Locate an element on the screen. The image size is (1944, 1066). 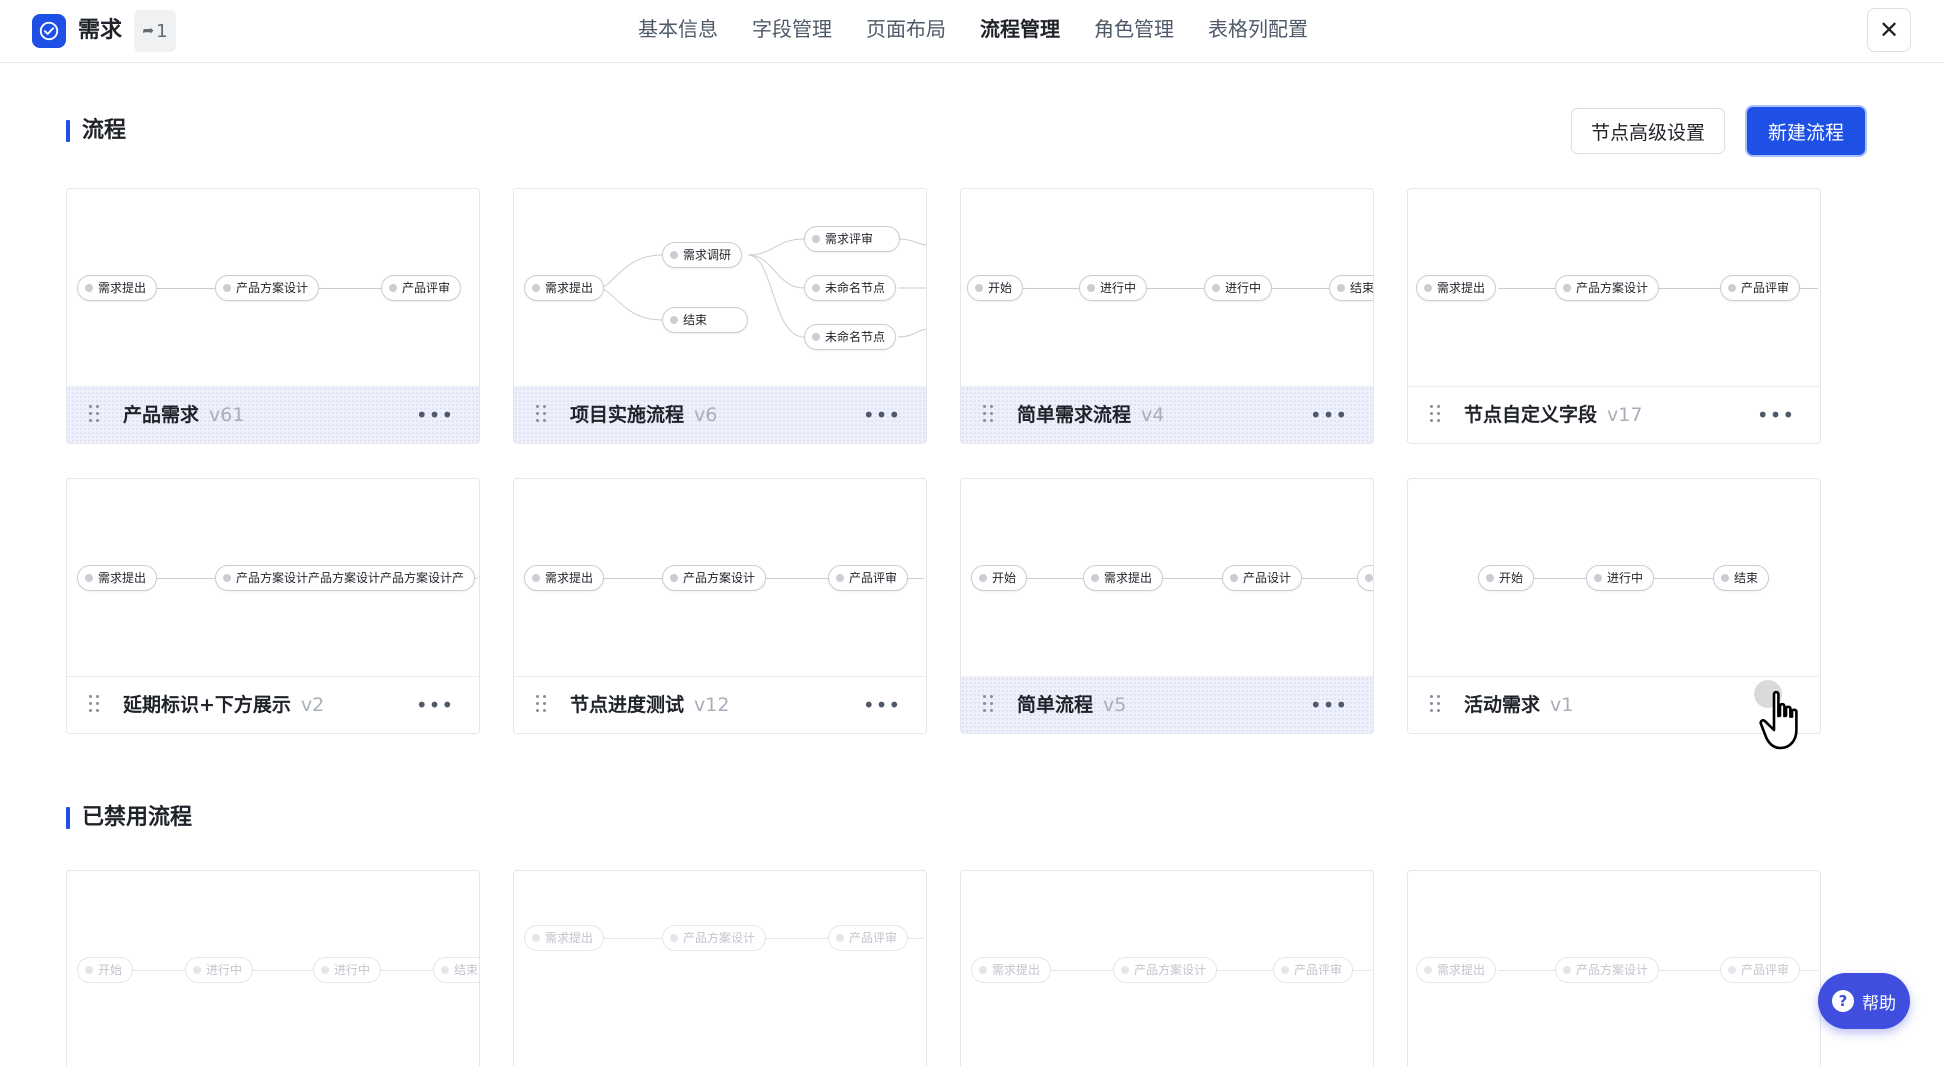
flow-card: 需求提出 产品方案设计 产品评审 产品需求 v61 ••• is located at coordinates (273, 316).